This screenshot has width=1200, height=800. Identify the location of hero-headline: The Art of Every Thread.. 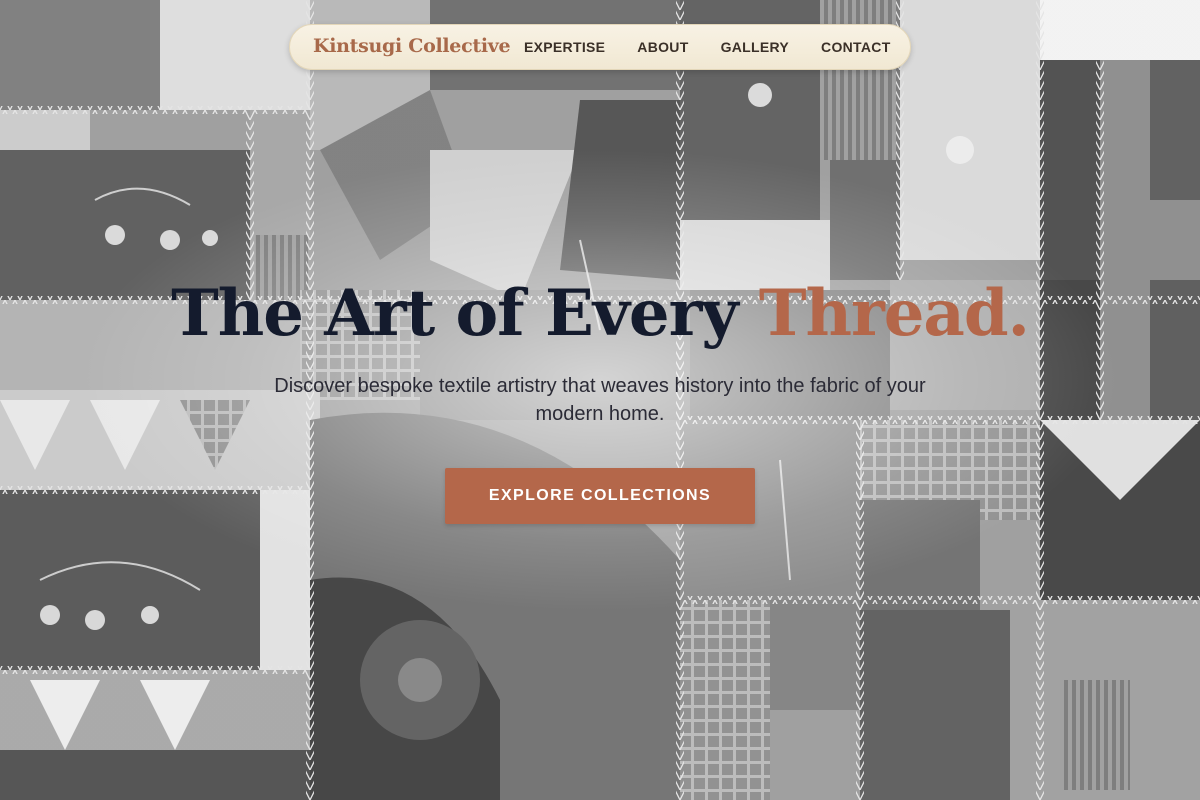
(600, 314).